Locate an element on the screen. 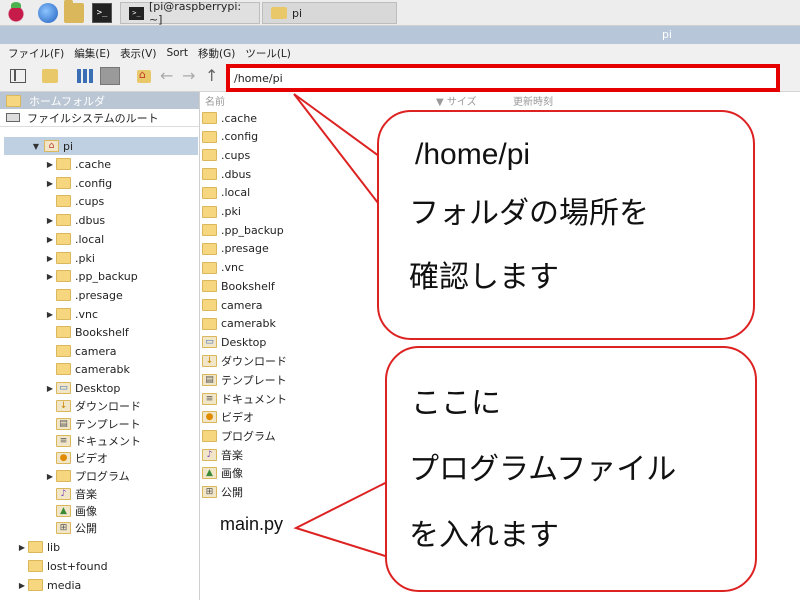 This screenshot has width=800, height=600. sidebar-header-label: ホームフォルダ is located at coordinates (67, 101).